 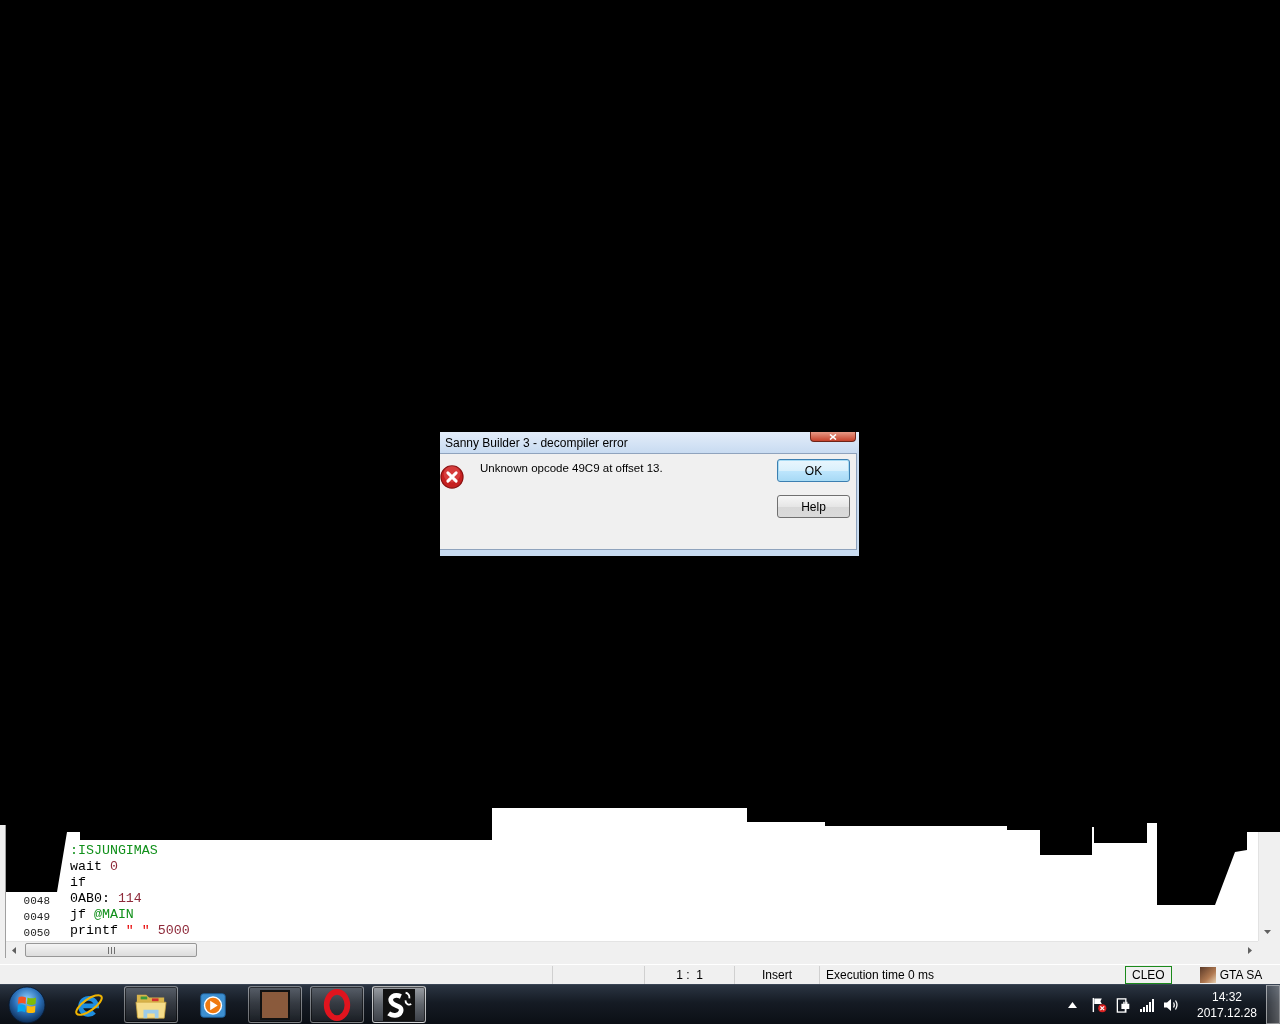 What do you see at coordinates (1148, 974) in the screenshot?
I see `mode-badge: CLEO` at bounding box center [1148, 974].